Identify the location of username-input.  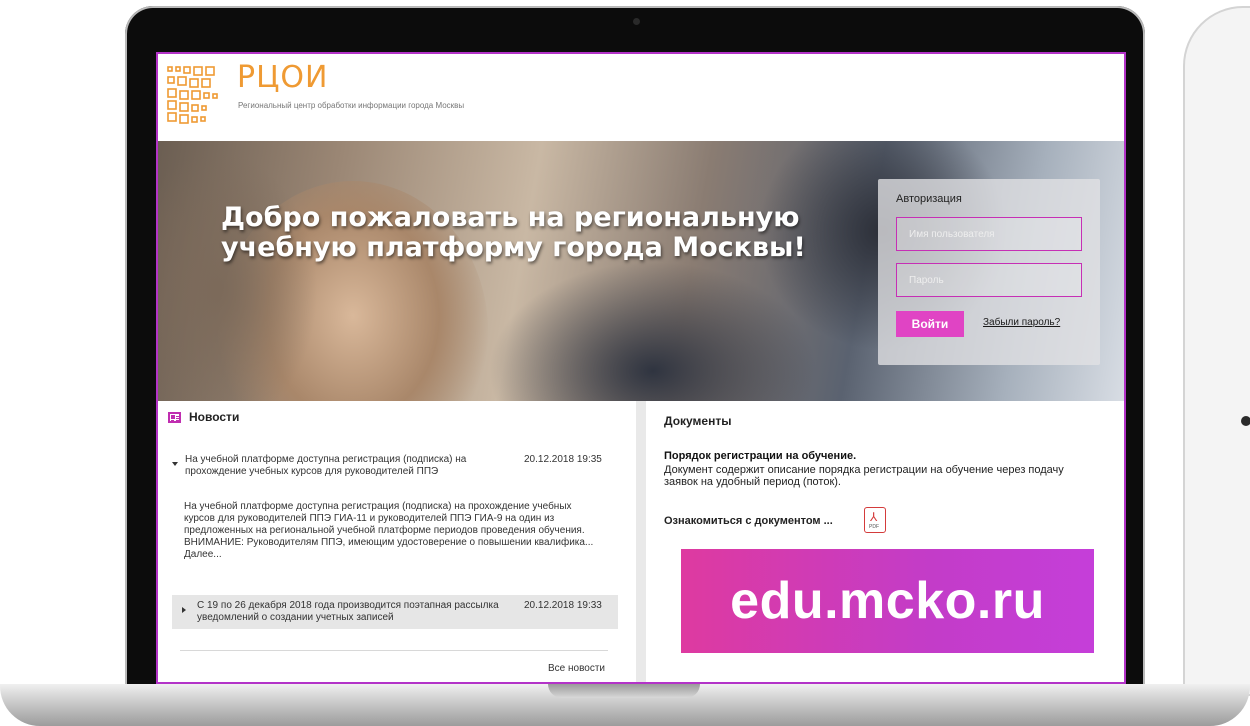
(989, 234).